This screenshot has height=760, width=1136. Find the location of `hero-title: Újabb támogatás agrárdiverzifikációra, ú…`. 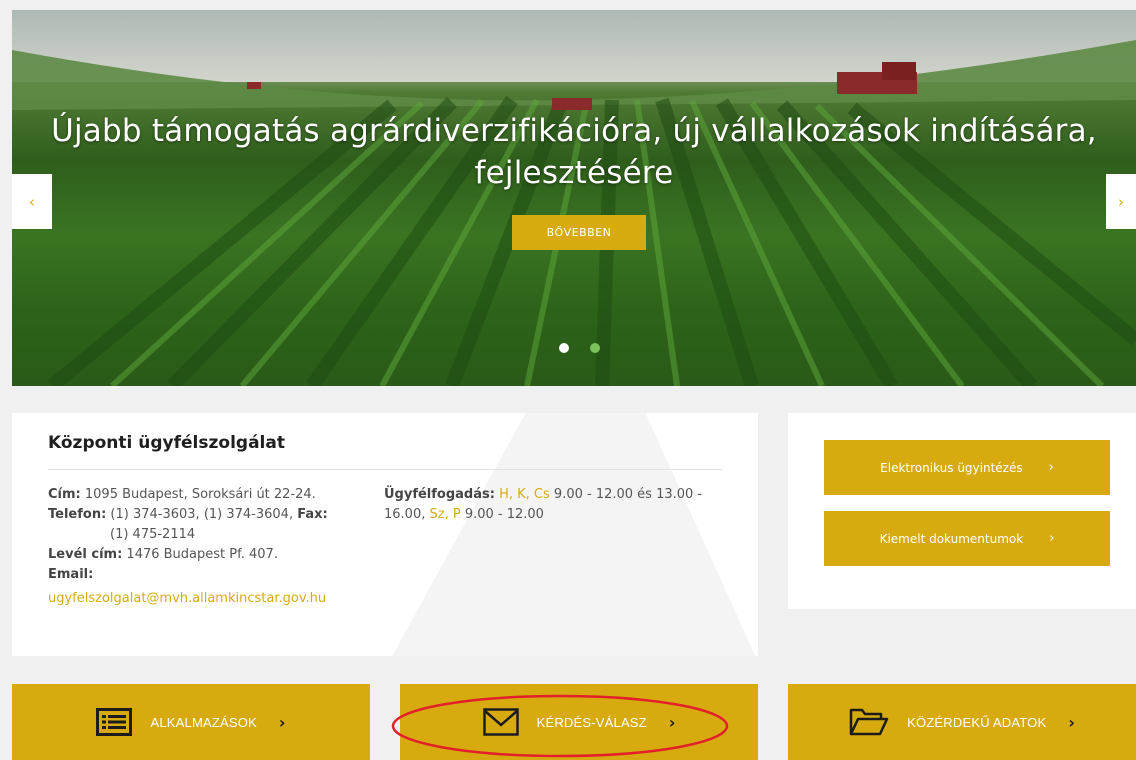

hero-title: Újabb támogatás agrárdiverzifikációra, ú… is located at coordinates (574, 152).